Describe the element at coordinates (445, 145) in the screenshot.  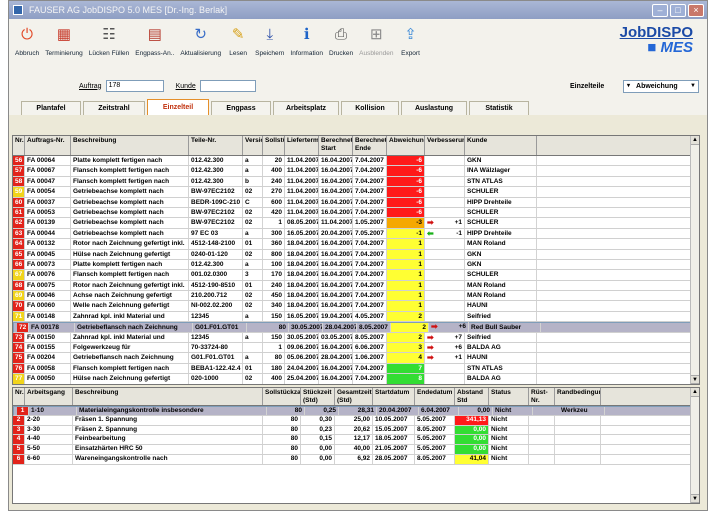
I see `col-header: Verbesserung` at that location.